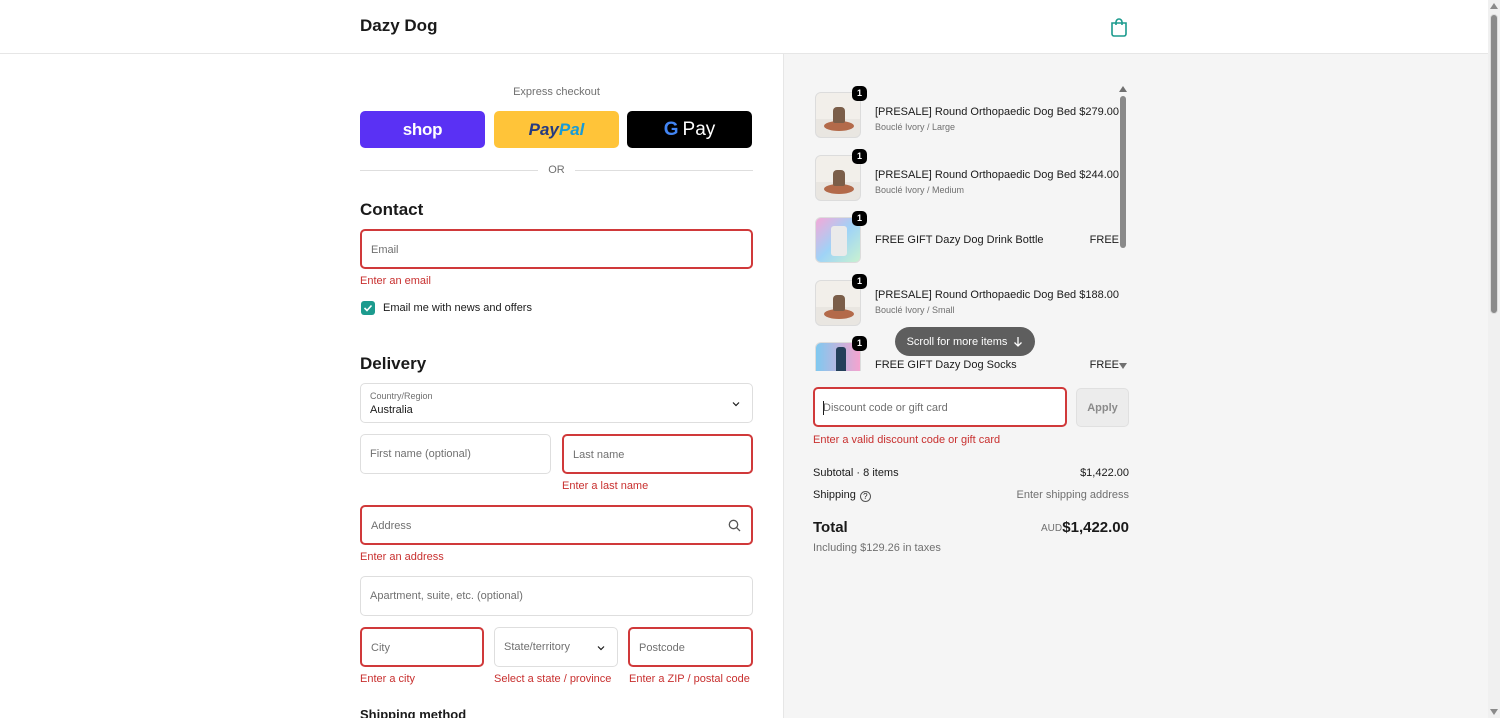 This screenshot has height=718, width=1500. I want to click on newsletter-label: Email me with news and offers, so click(457, 308).